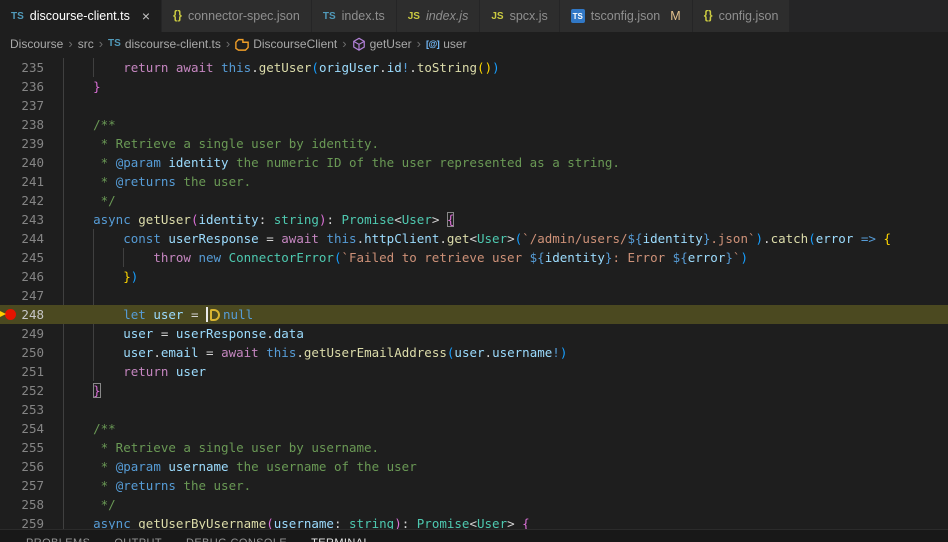 The height and width of the screenshot is (542, 948). I want to click on tab-config.json: {} config.json, so click(741, 16).